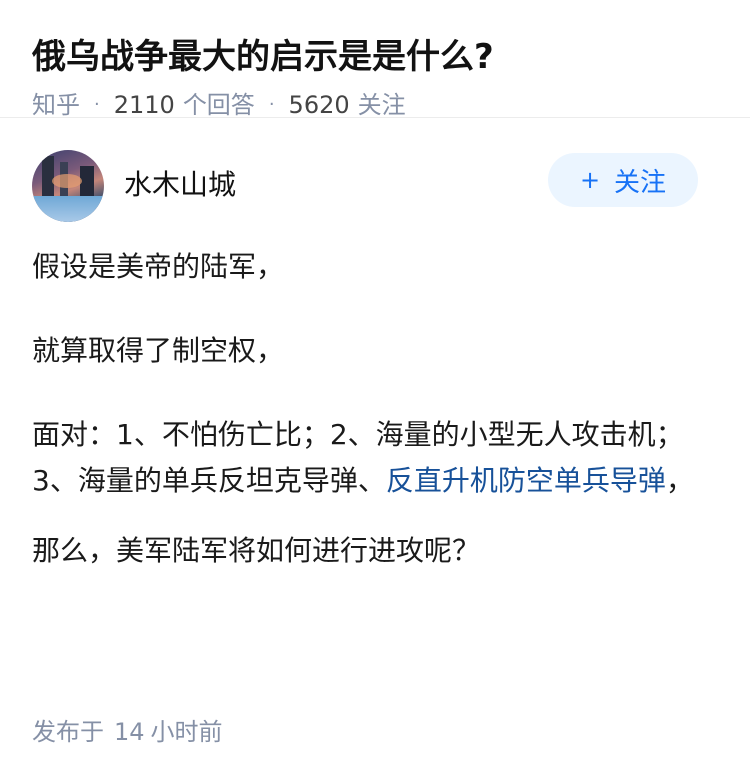 The image size is (750, 782). What do you see at coordinates (336, 183) in the screenshot?
I see `author-name: 水木山城` at bounding box center [336, 183].